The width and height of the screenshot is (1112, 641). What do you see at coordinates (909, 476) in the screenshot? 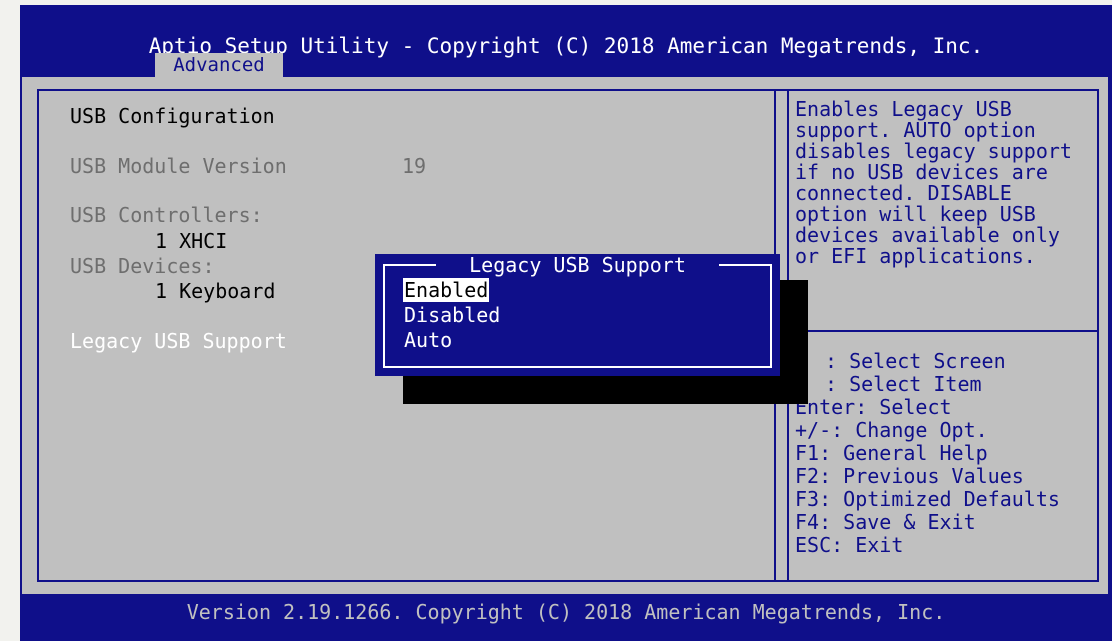
I see `key-help-line: F2: Previous Values` at bounding box center [909, 476].